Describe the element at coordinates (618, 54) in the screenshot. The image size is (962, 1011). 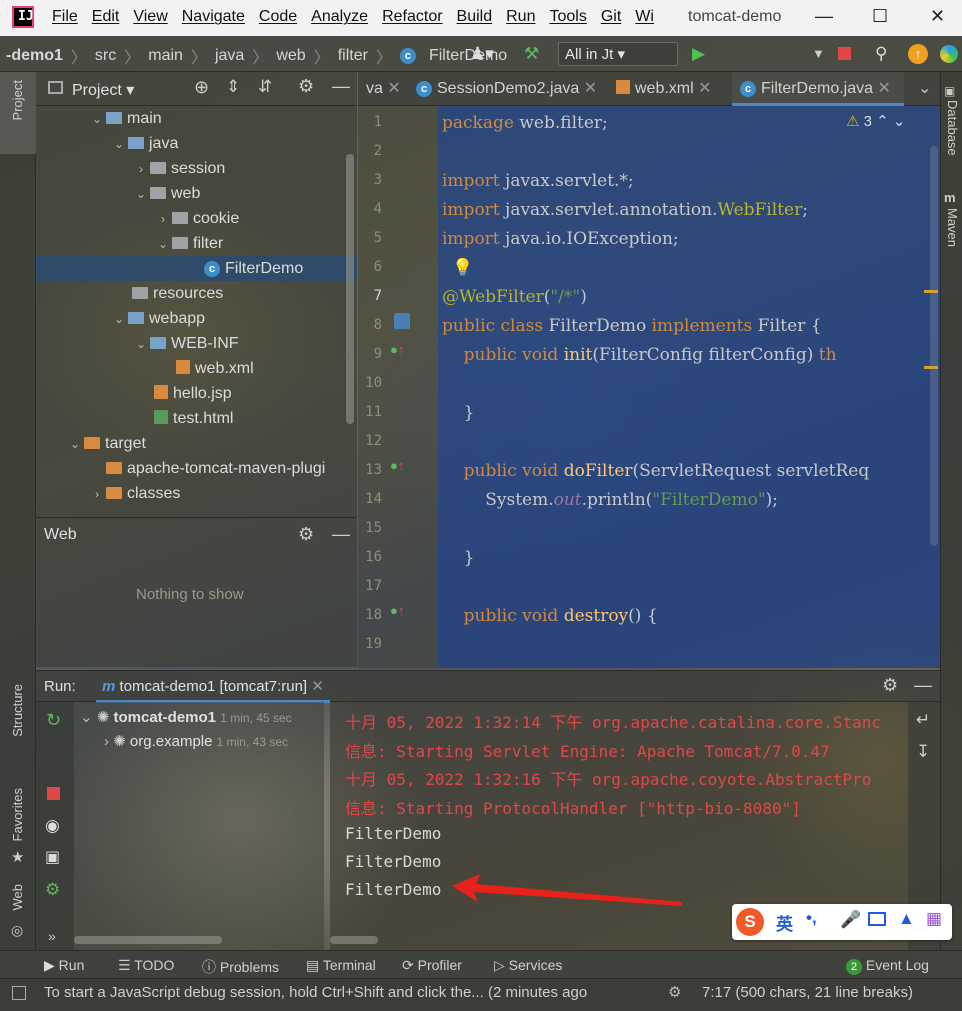
I see `run-configuration-select: All in Jt ▾` at that location.